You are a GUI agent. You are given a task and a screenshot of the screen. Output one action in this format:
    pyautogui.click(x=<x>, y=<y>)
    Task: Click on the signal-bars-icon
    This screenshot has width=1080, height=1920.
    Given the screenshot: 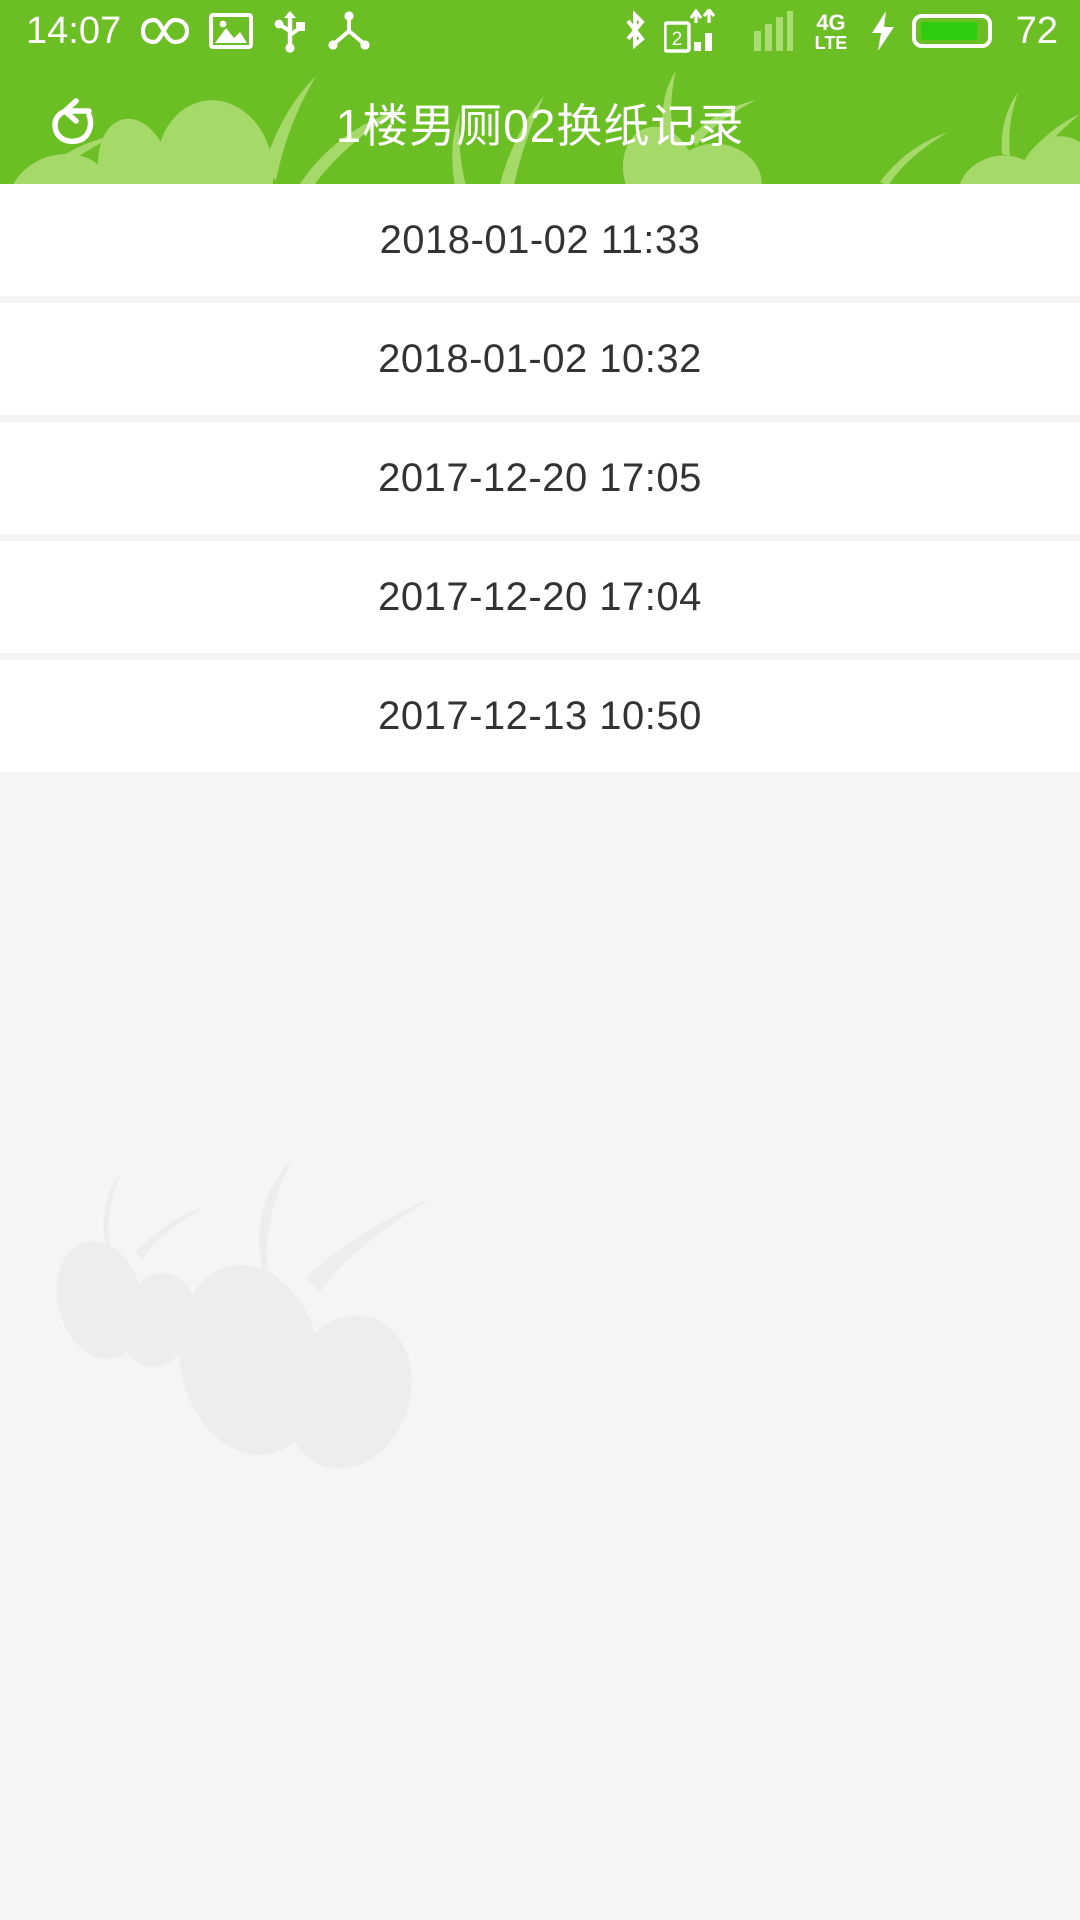 What is the action you would take?
    pyautogui.click(x=773, y=31)
    